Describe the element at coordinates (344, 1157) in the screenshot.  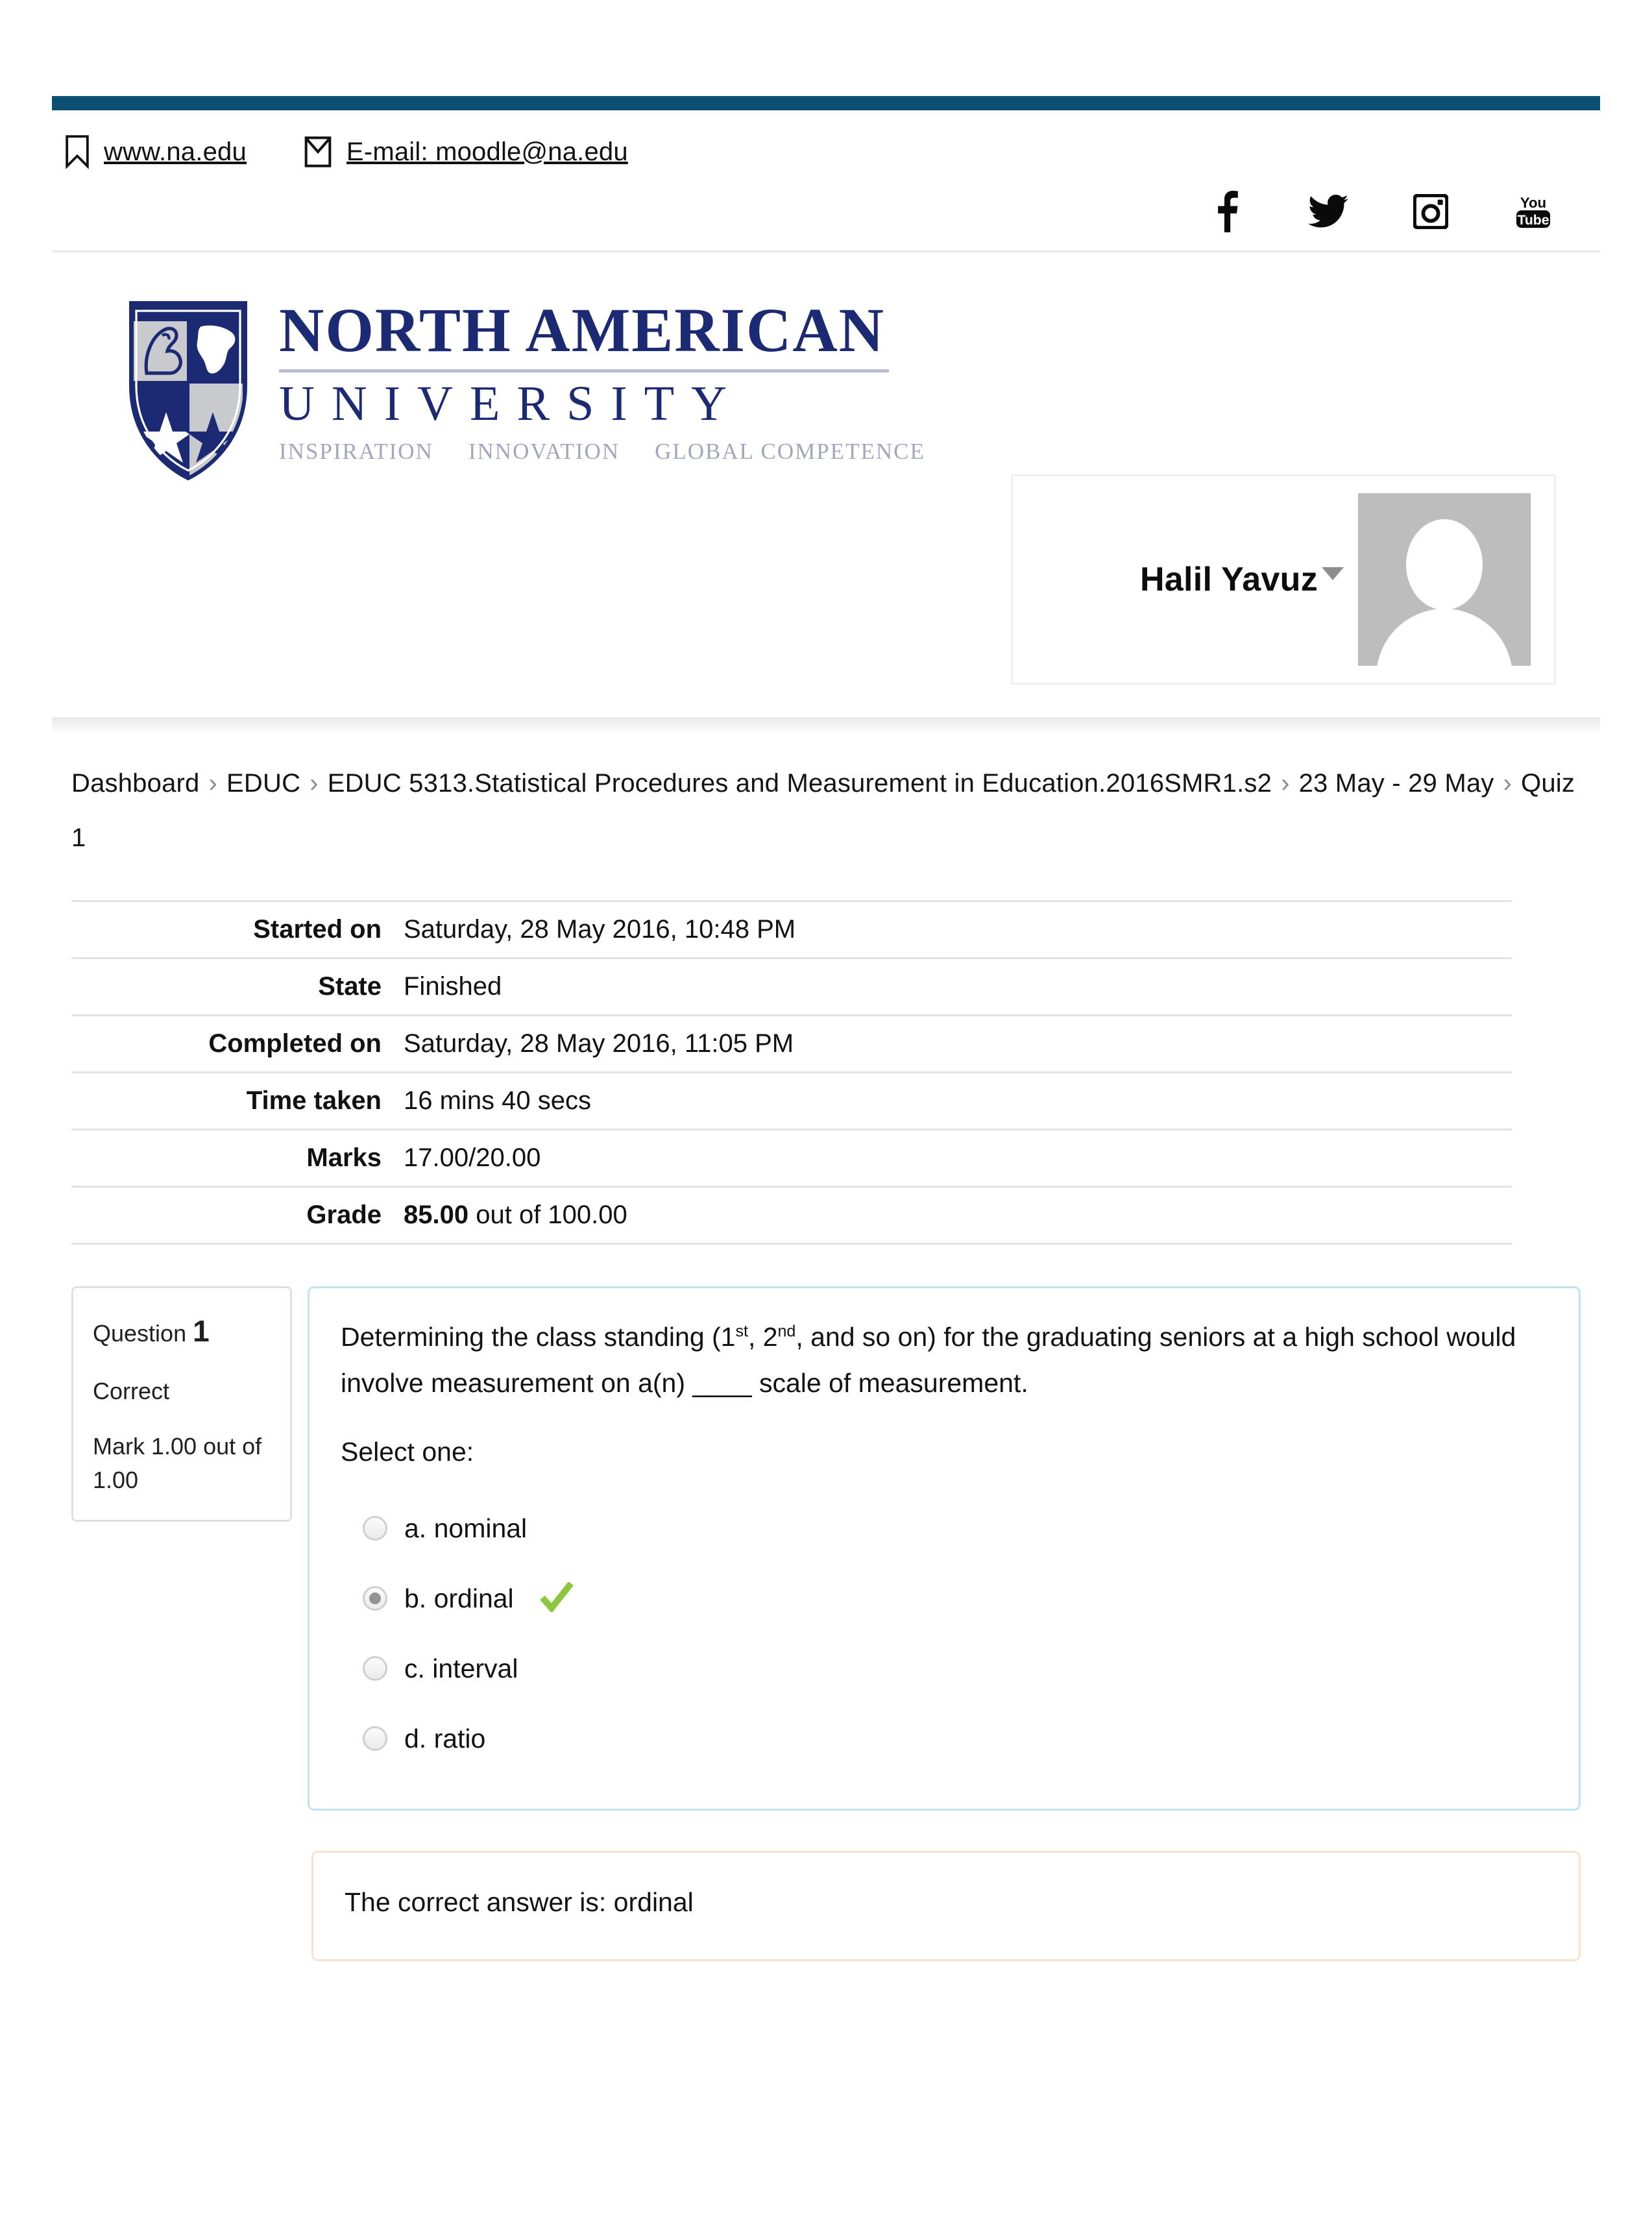
I see `summary-label-marks: Marks` at that location.